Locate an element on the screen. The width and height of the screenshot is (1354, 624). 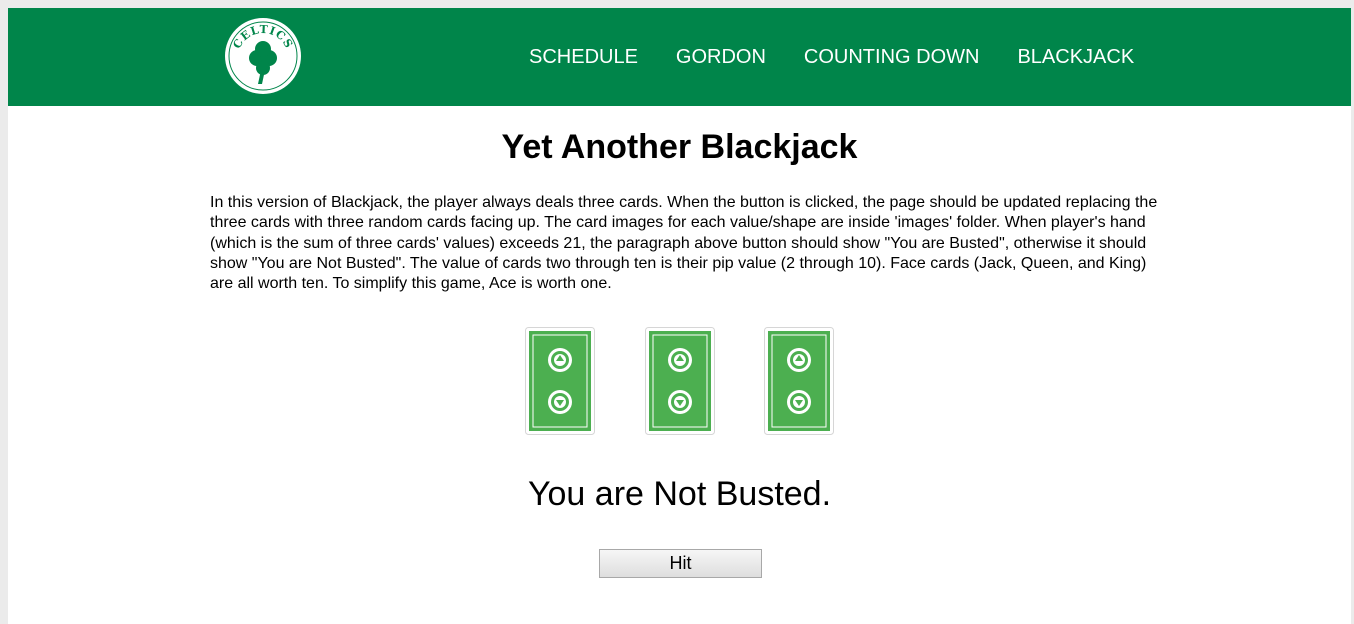
card-hand is located at coordinates (680, 382).